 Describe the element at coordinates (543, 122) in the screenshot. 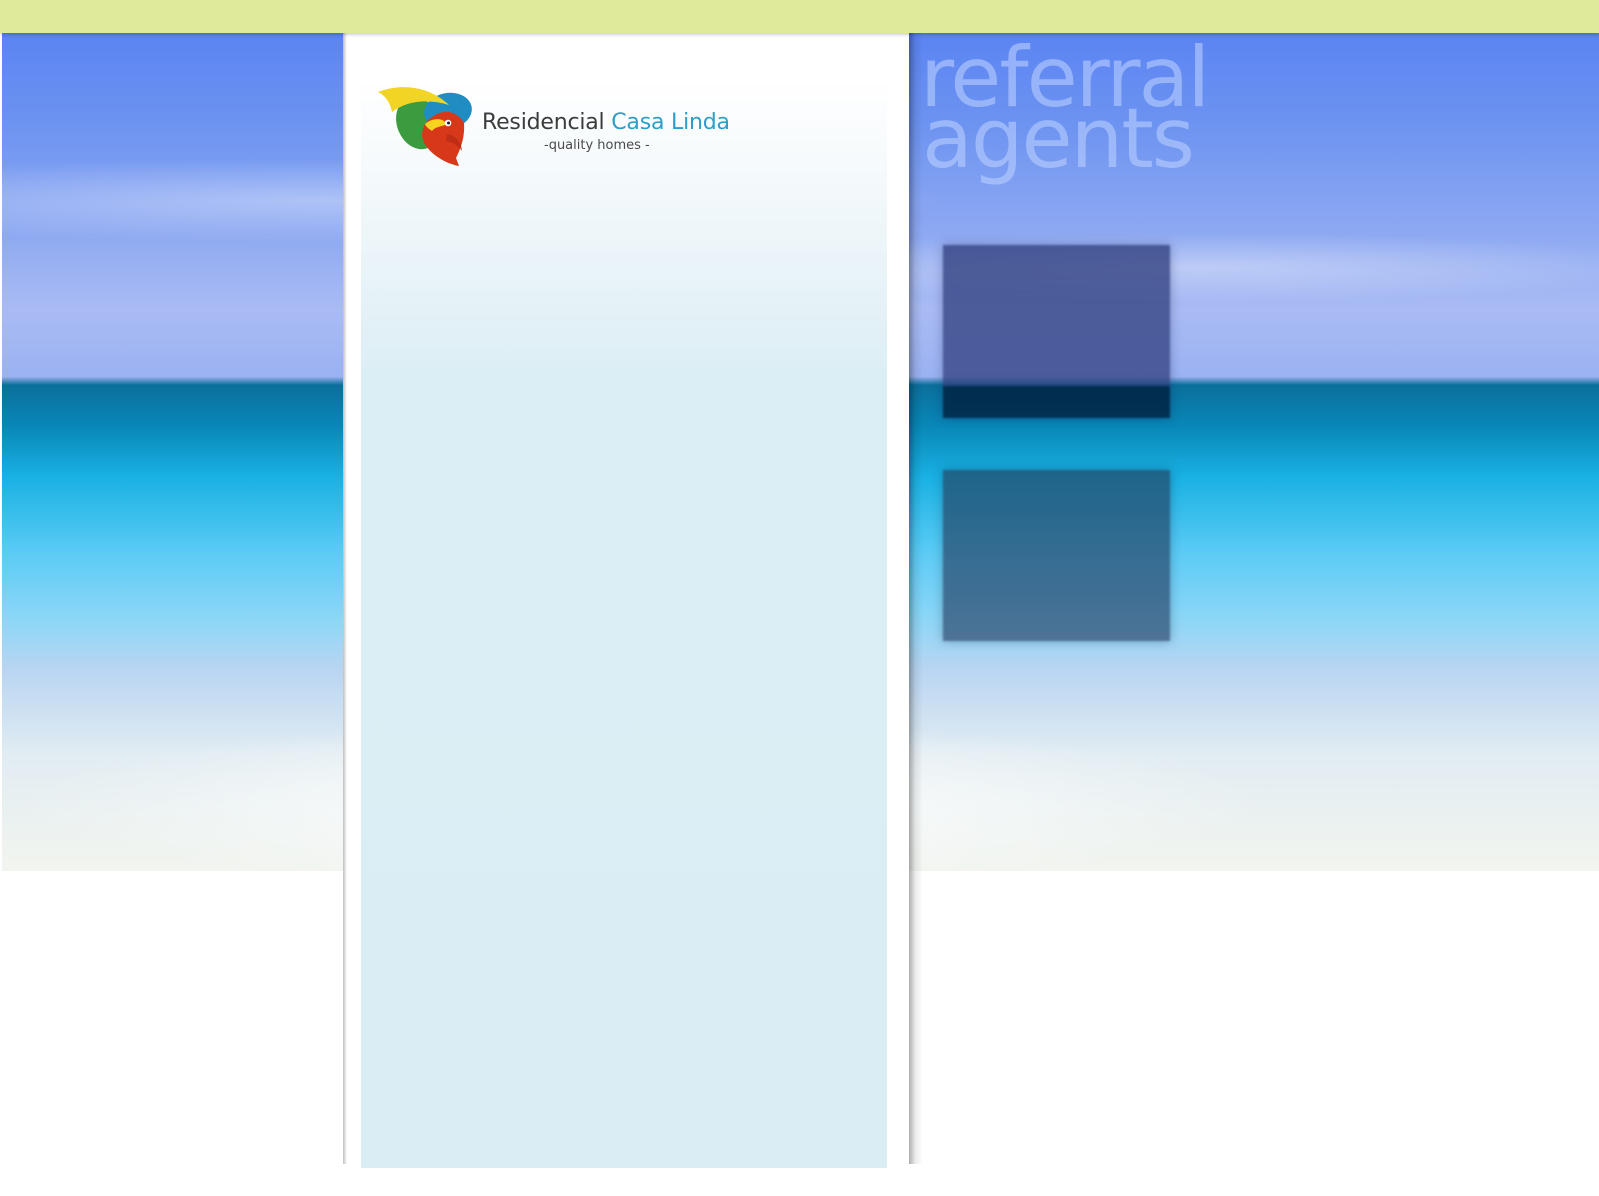

I see `logo-name-residencial: Residencial` at that location.